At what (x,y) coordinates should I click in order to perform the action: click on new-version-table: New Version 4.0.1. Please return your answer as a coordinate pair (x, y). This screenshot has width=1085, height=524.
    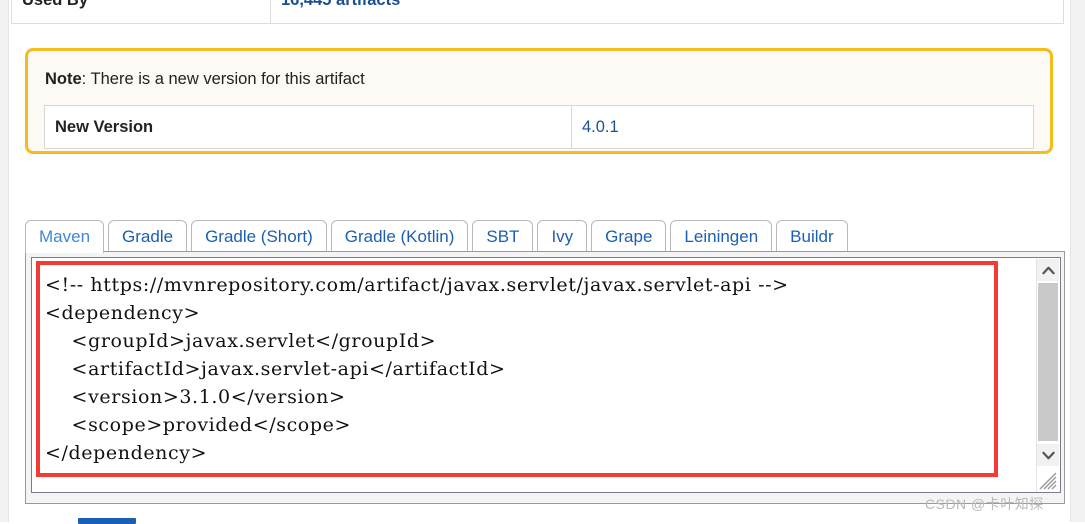
    Looking at the image, I should click on (539, 127).